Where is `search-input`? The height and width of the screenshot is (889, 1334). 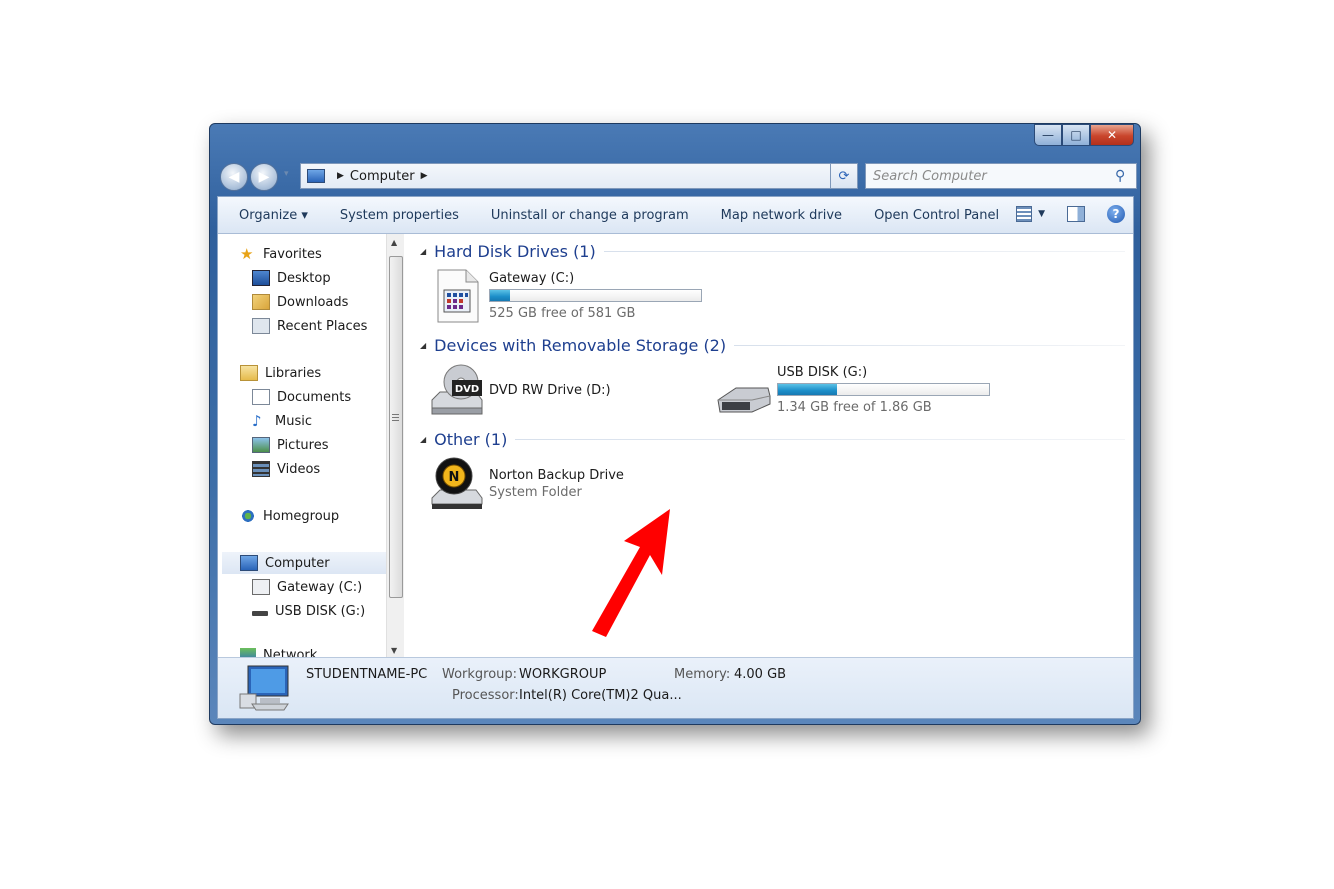 search-input is located at coordinates (988, 176).